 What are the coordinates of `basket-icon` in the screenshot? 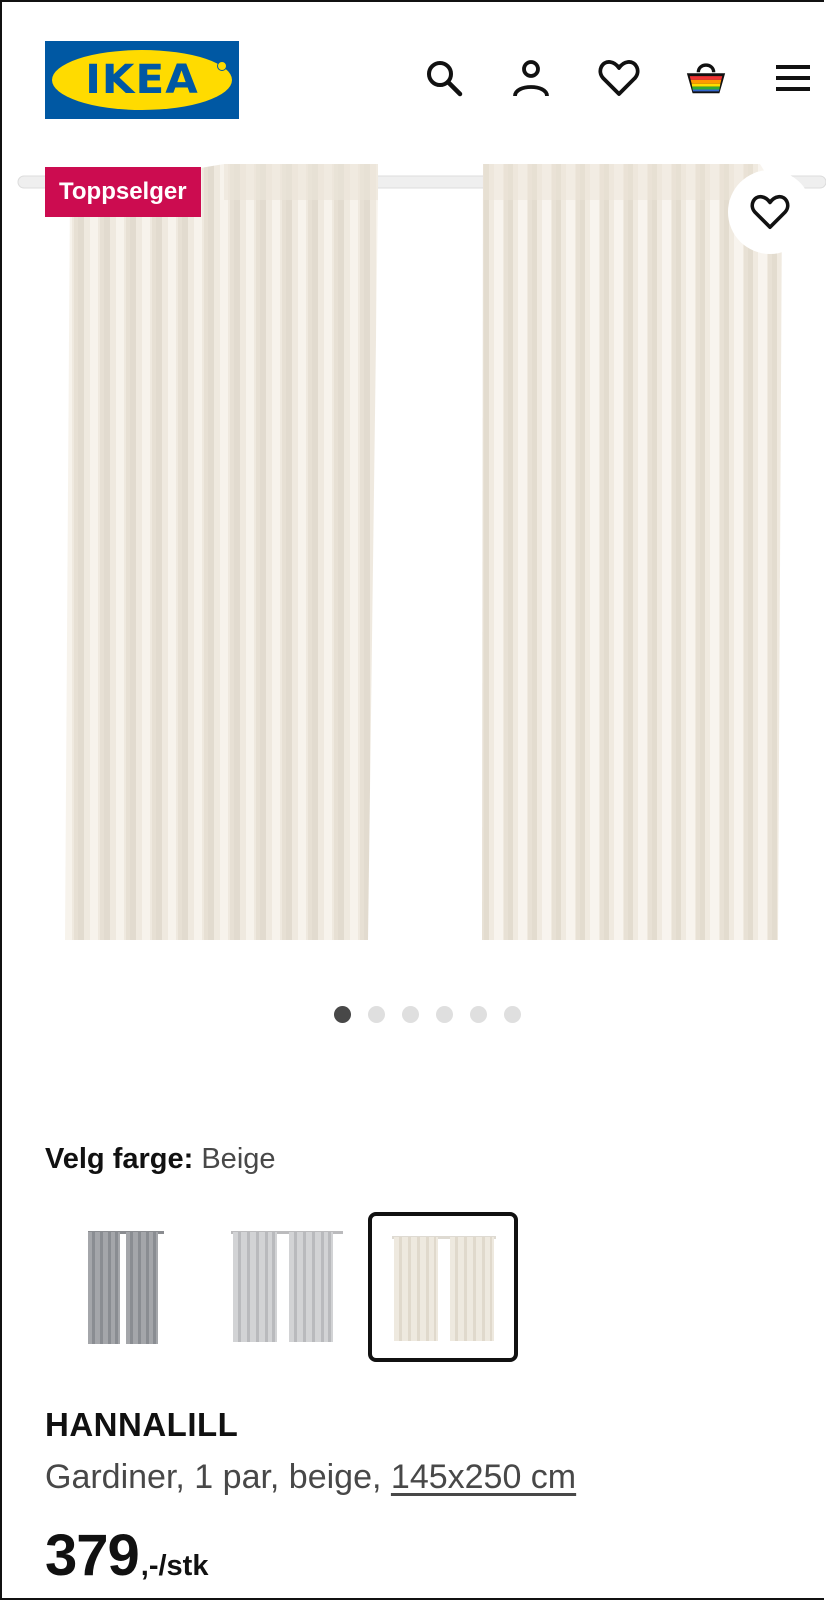 It's located at (706, 78).